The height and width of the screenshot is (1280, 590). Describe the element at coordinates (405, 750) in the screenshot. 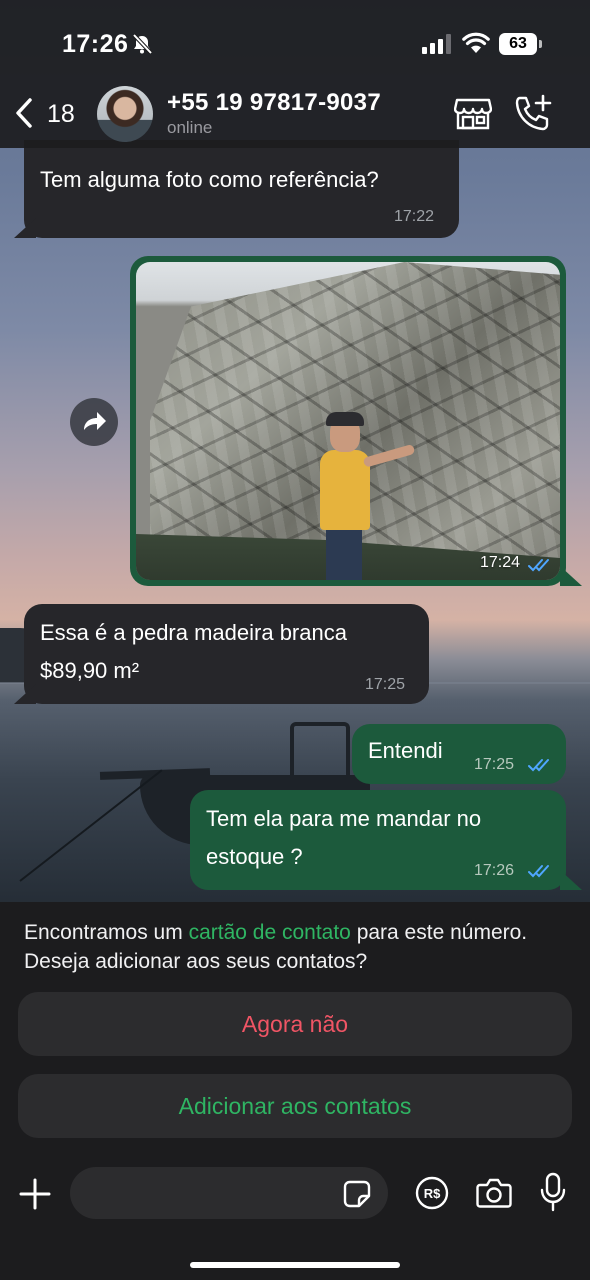

I see `message-text: Entendi` at that location.